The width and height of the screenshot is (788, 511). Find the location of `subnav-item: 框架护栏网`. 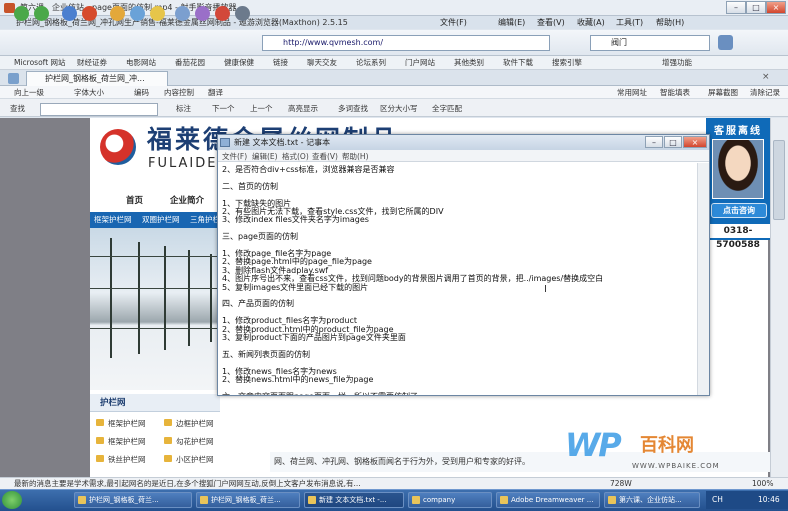

subnav-item: 框架护栏网 is located at coordinates (113, 220).